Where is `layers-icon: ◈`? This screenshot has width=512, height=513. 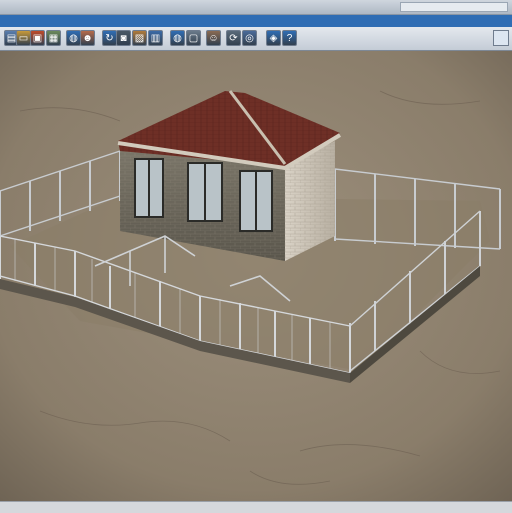
layers-icon: ◈ is located at coordinates (273, 38).